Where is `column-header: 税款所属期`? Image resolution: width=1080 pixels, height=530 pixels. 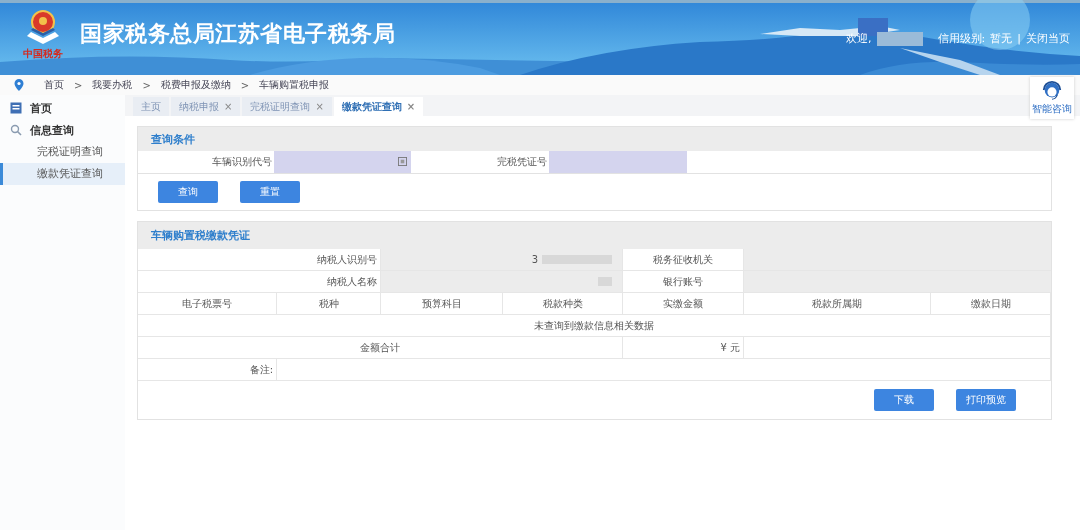
column-header: 税款所属期 is located at coordinates (837, 304).